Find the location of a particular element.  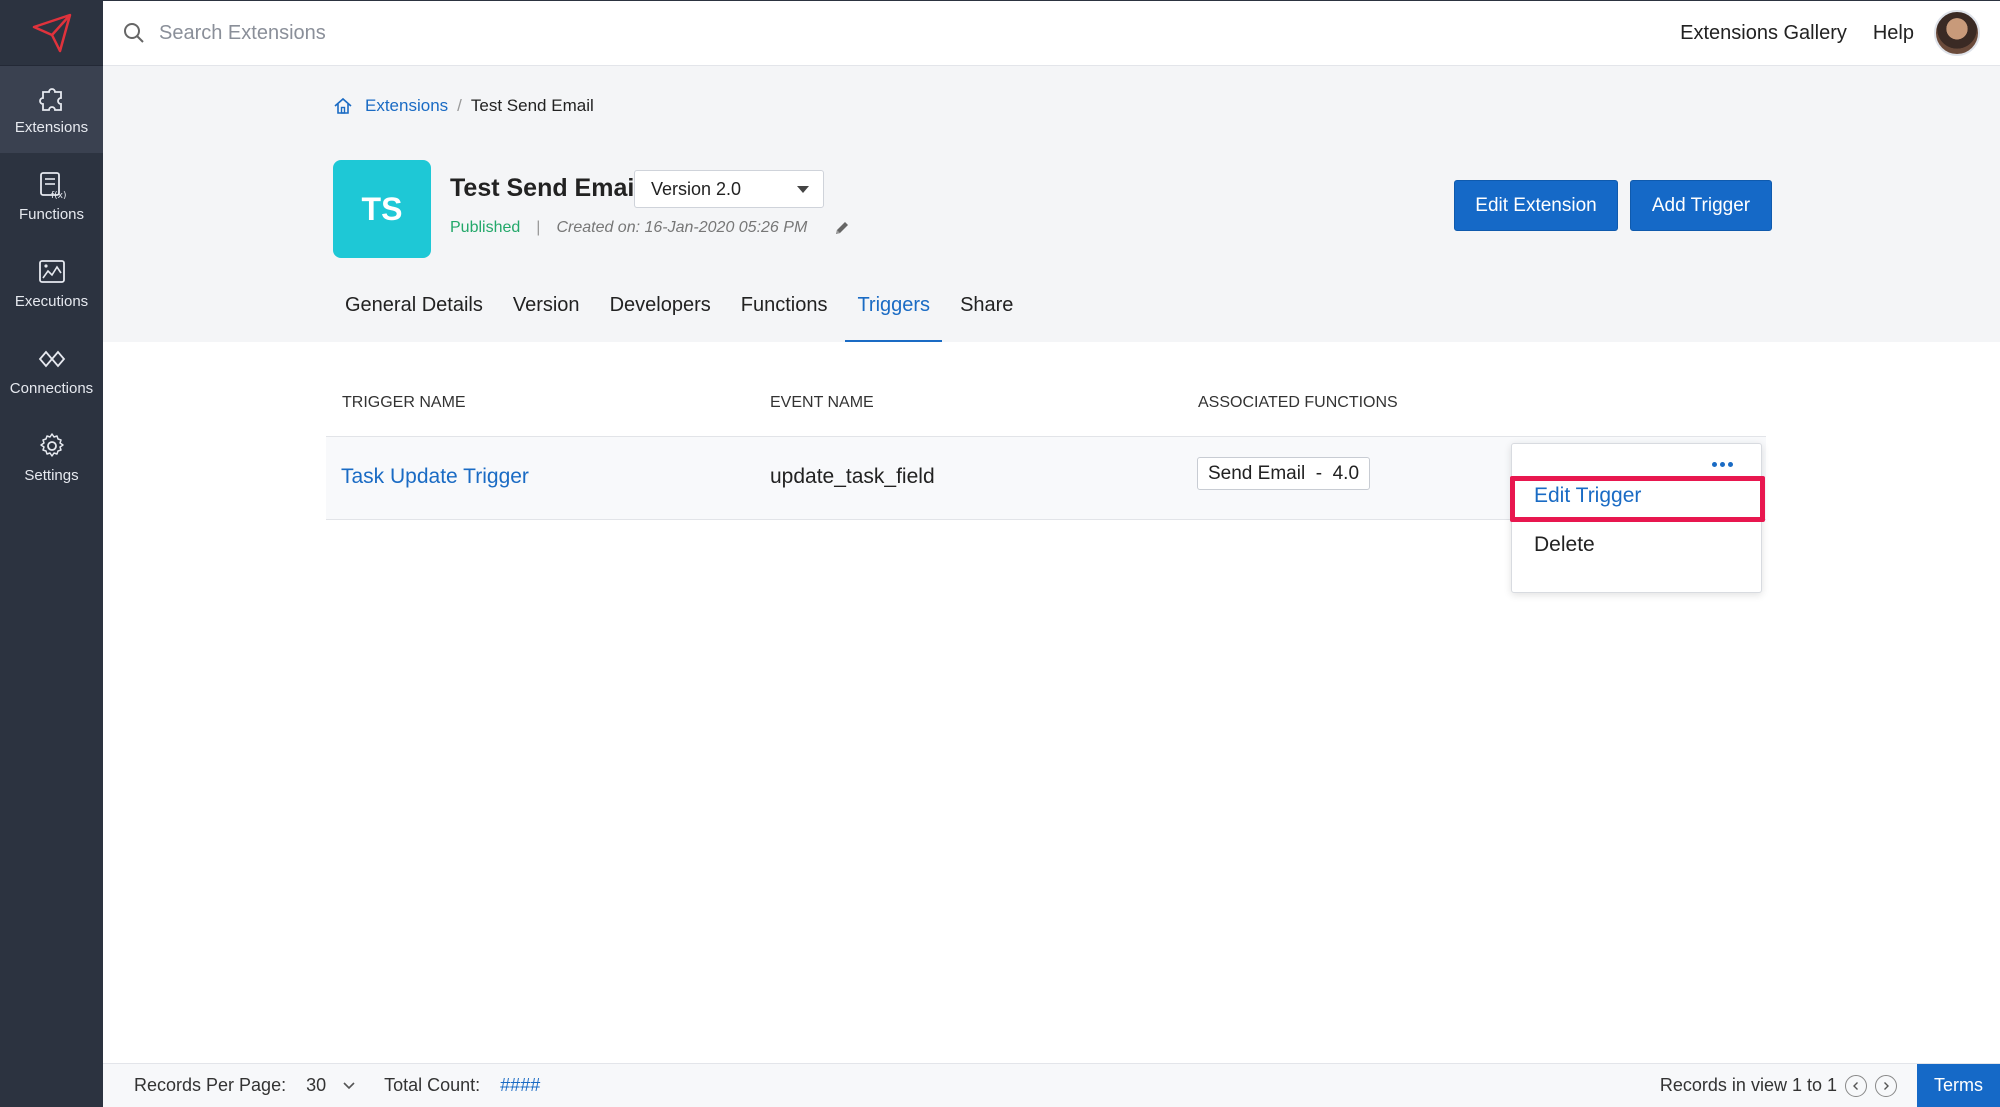

pencil-icon is located at coordinates (842, 228).